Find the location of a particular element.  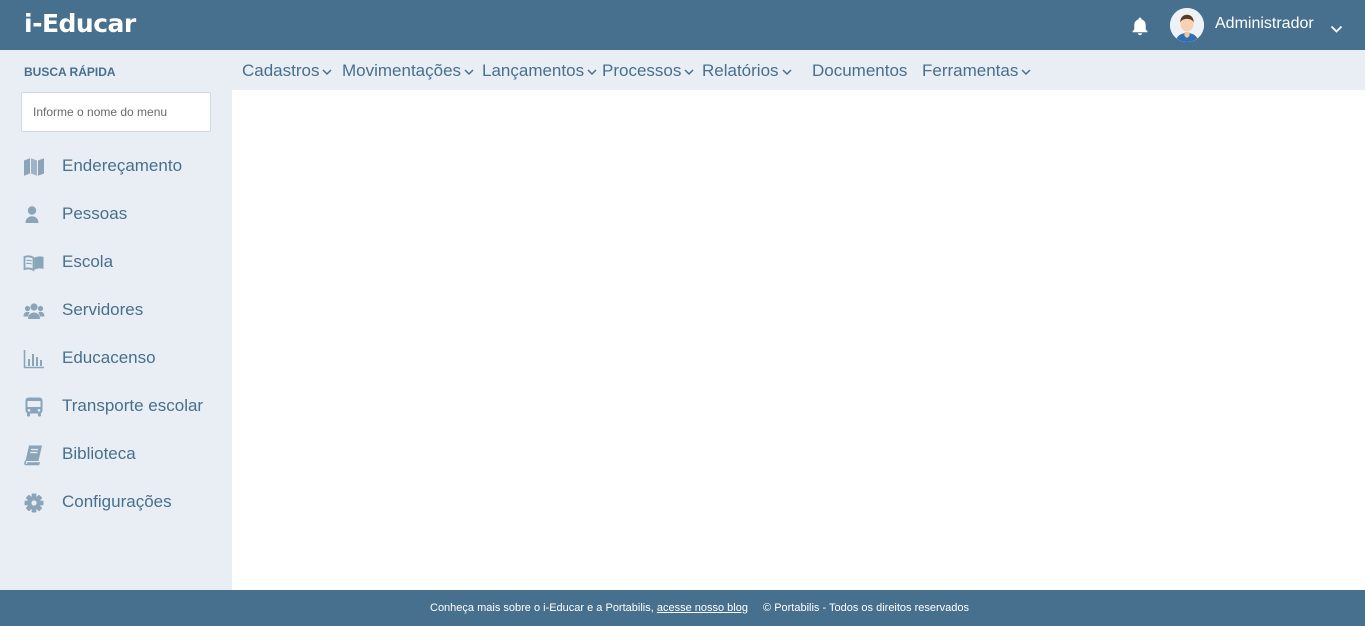

users-icon is located at coordinates (34, 311).